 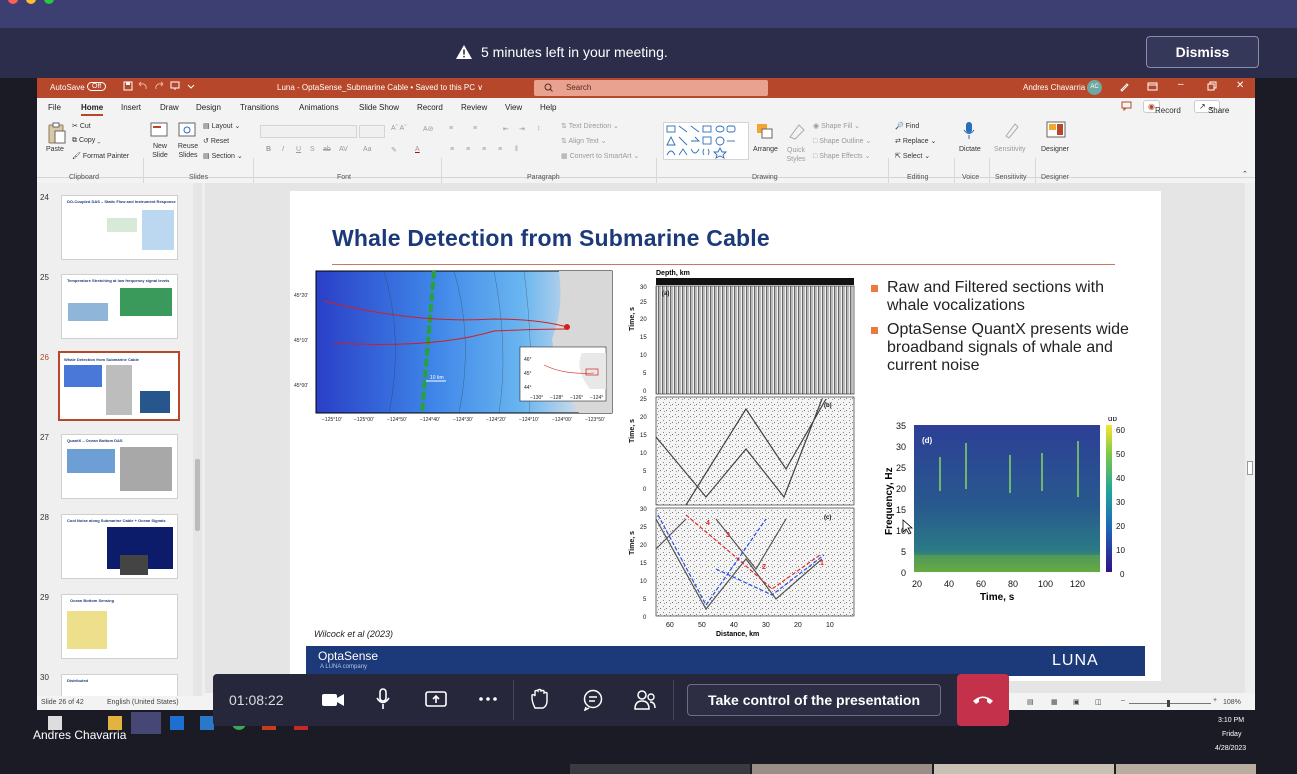 What do you see at coordinates (836, 126) in the screenshot?
I see `shape-fill-button: ◉ Shape Fill ⌄` at bounding box center [836, 126].